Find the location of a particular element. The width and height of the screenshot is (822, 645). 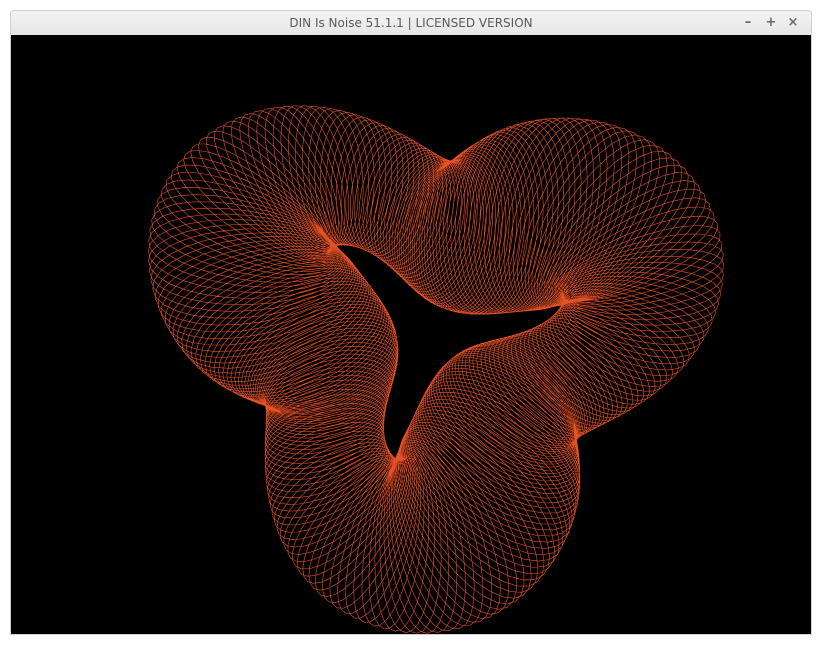

close-icon: × is located at coordinates (793, 23).